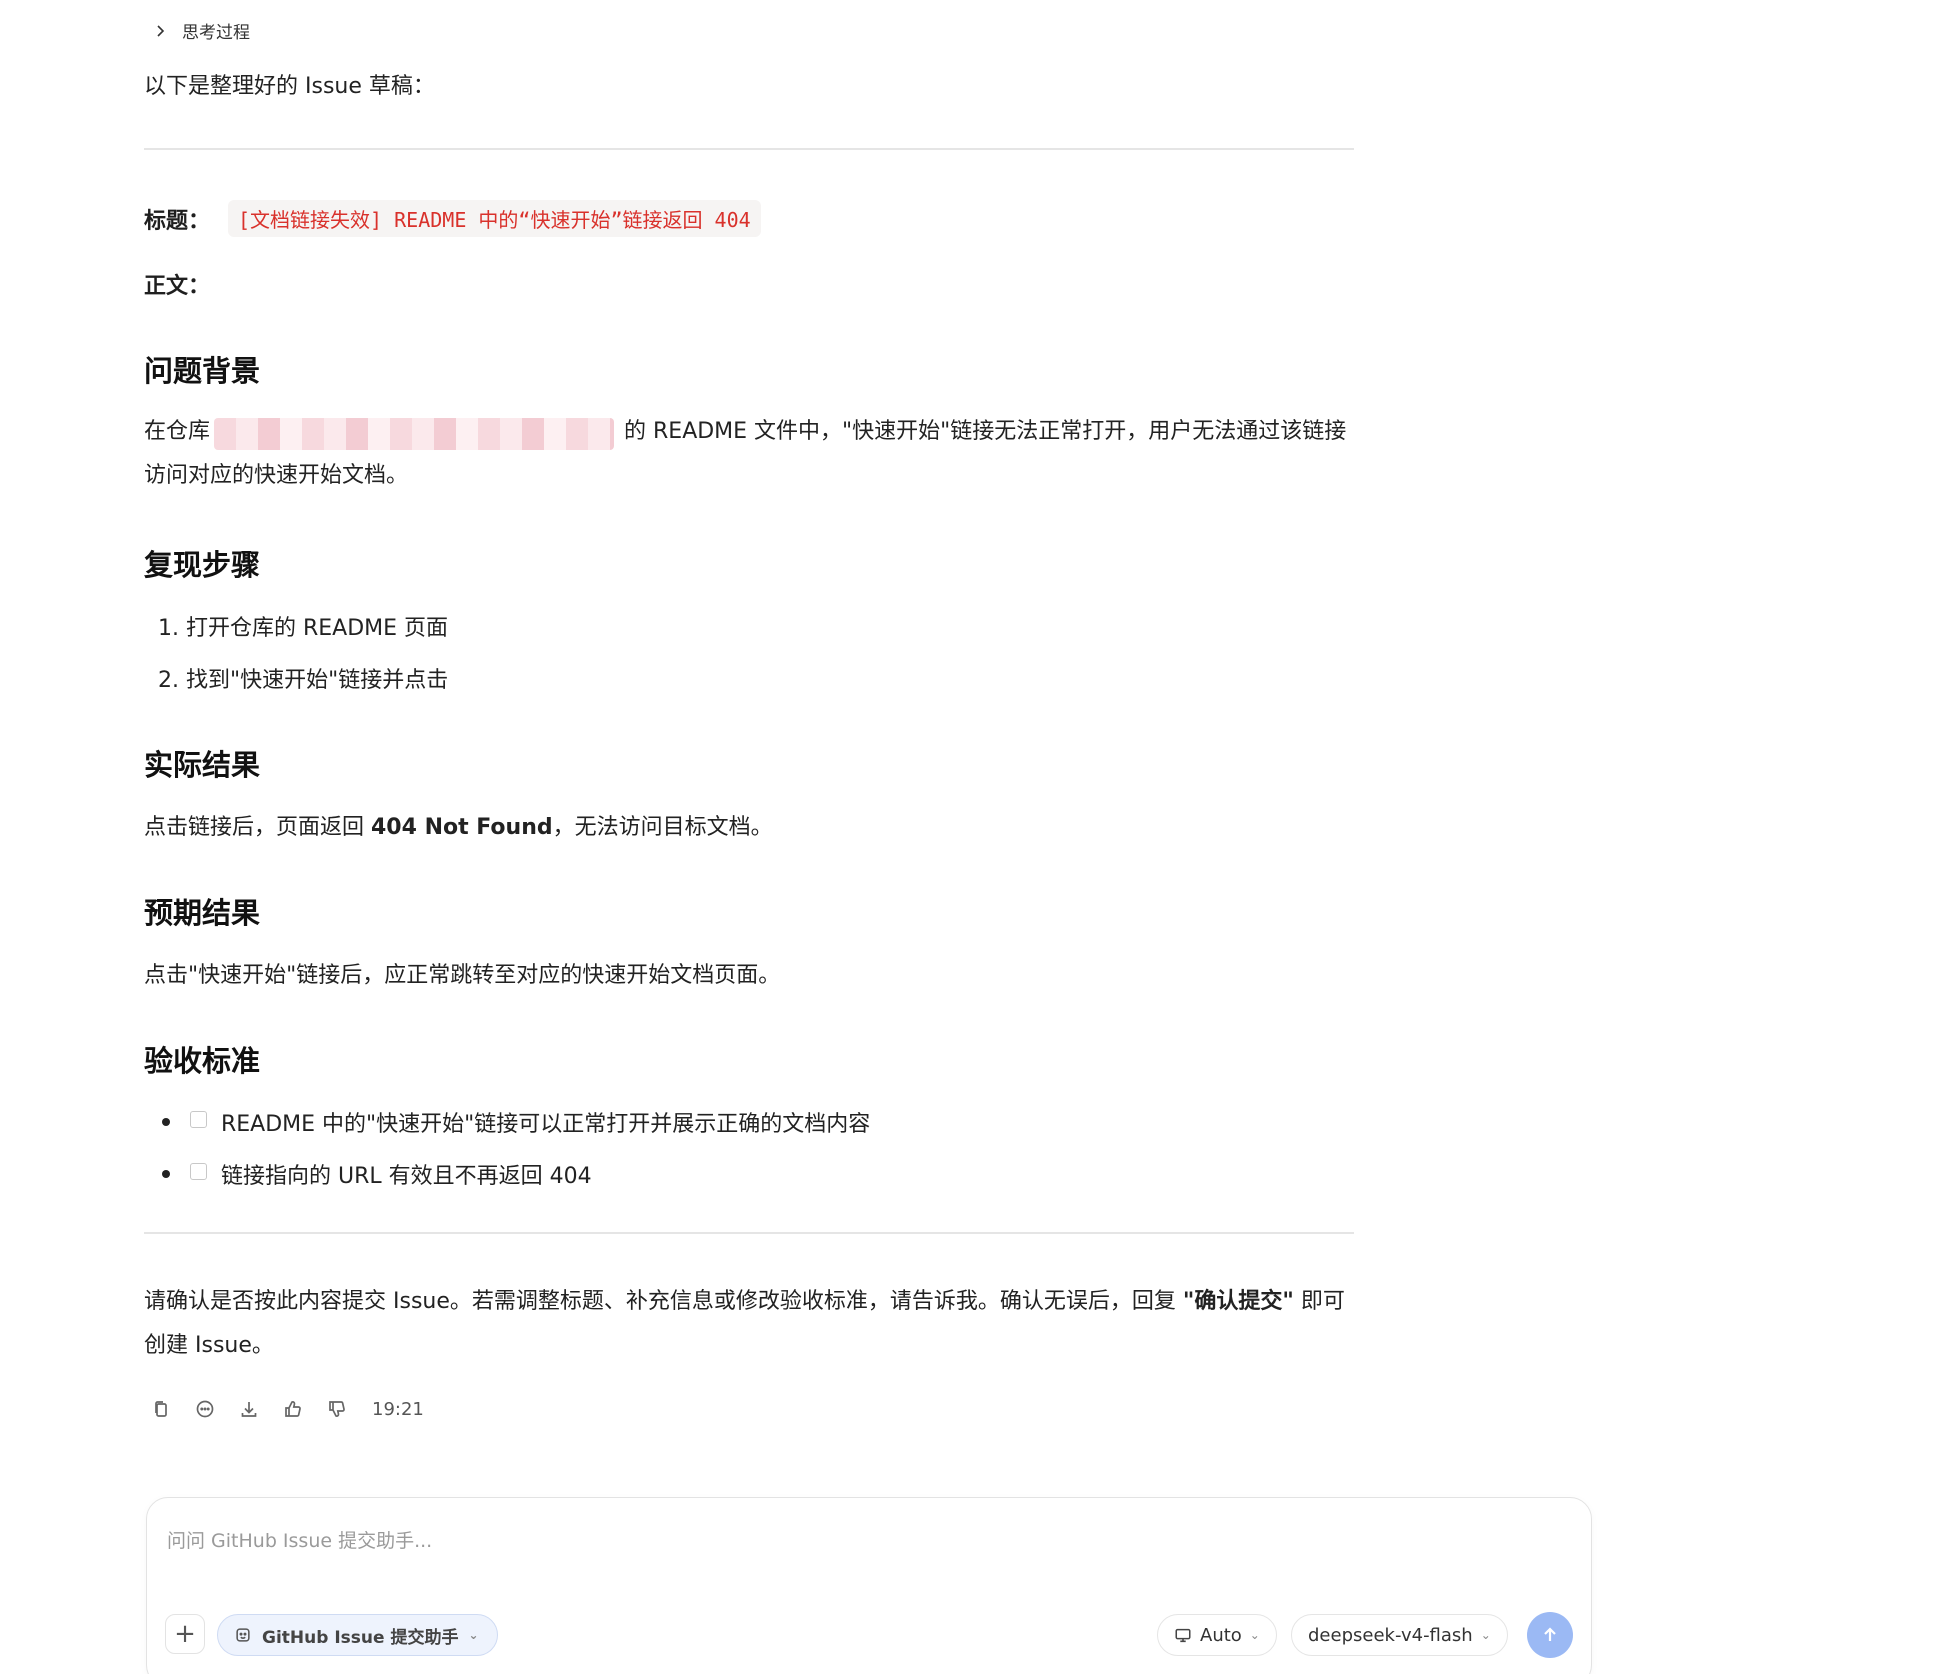  I want to click on agent-selector: GitHub Issue 提交助手 ⌄, so click(357, 1635).